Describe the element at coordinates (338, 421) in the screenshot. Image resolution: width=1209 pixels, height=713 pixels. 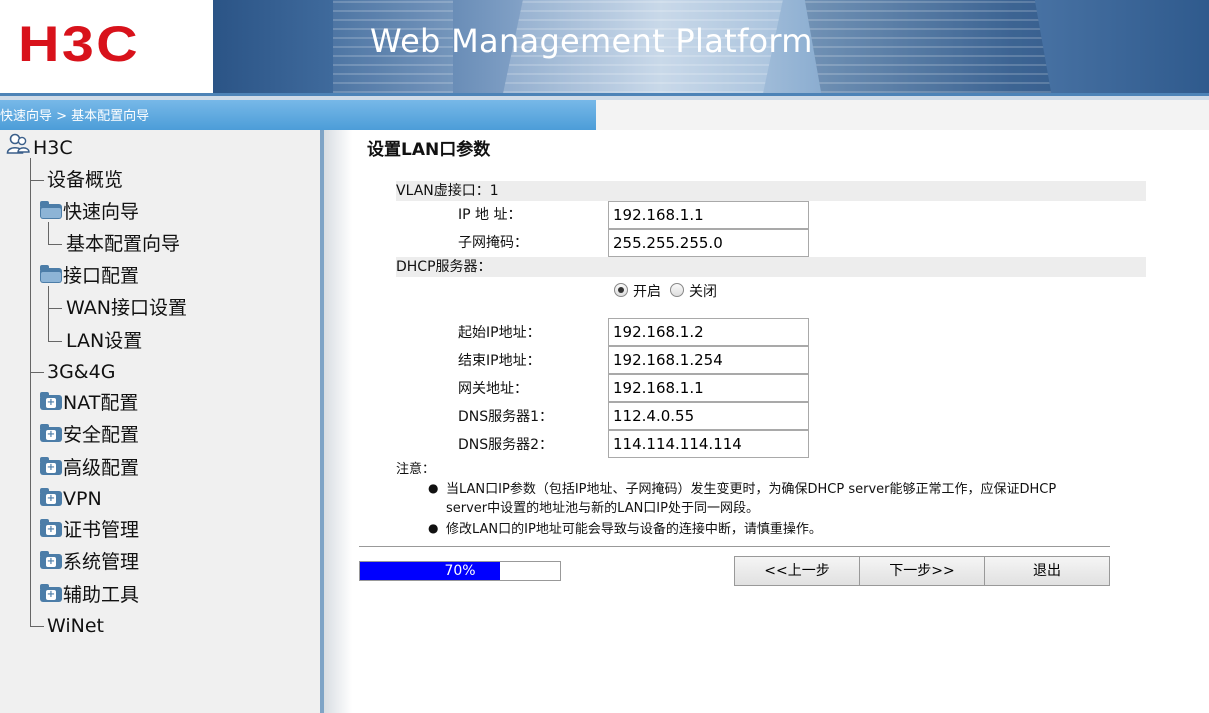
I see `sidebar-shadow` at that location.